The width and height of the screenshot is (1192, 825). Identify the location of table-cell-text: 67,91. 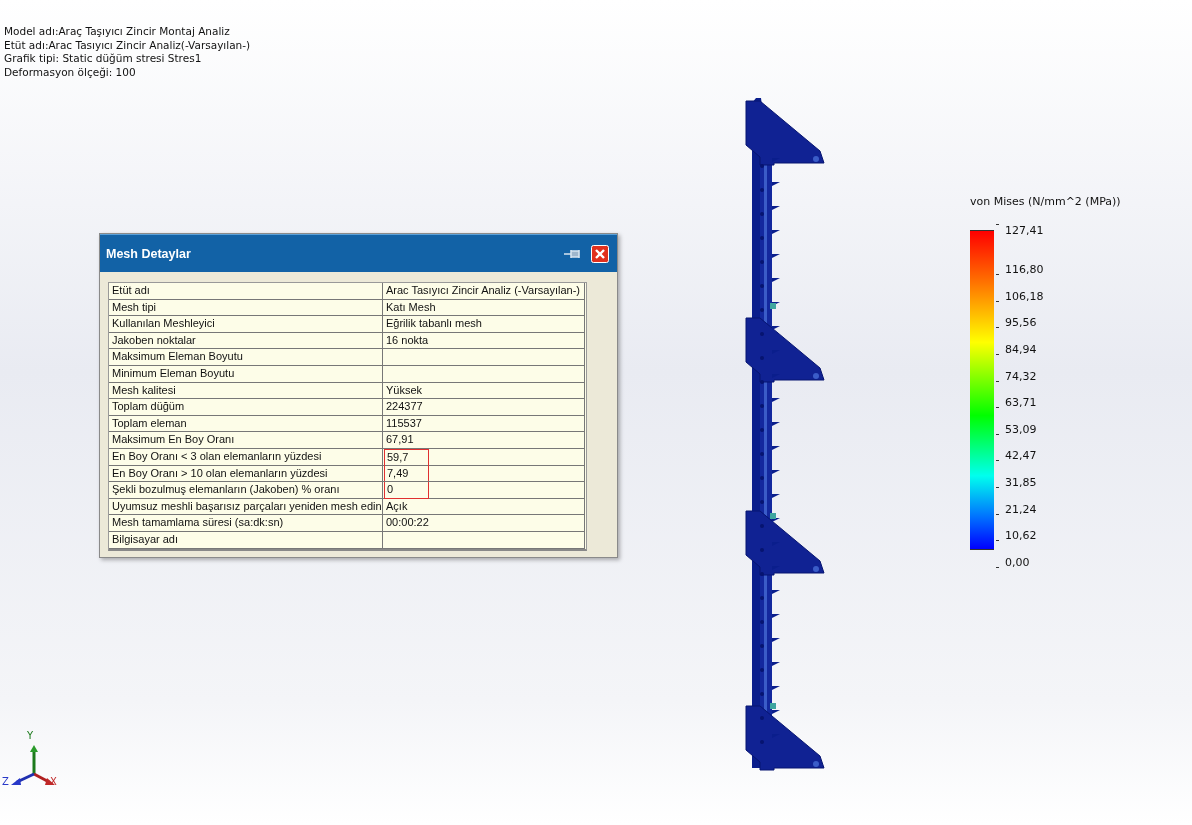
(400, 440).